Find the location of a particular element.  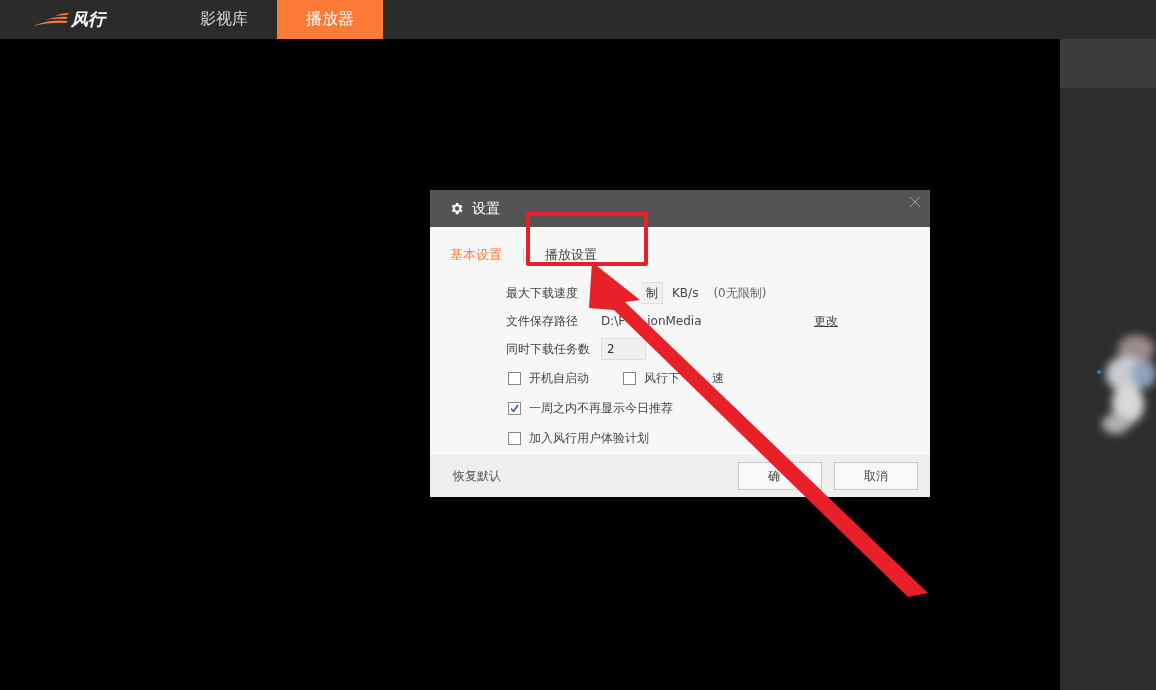

checkbox-label: 一周之内不再显示今日推荐 is located at coordinates (601, 408).